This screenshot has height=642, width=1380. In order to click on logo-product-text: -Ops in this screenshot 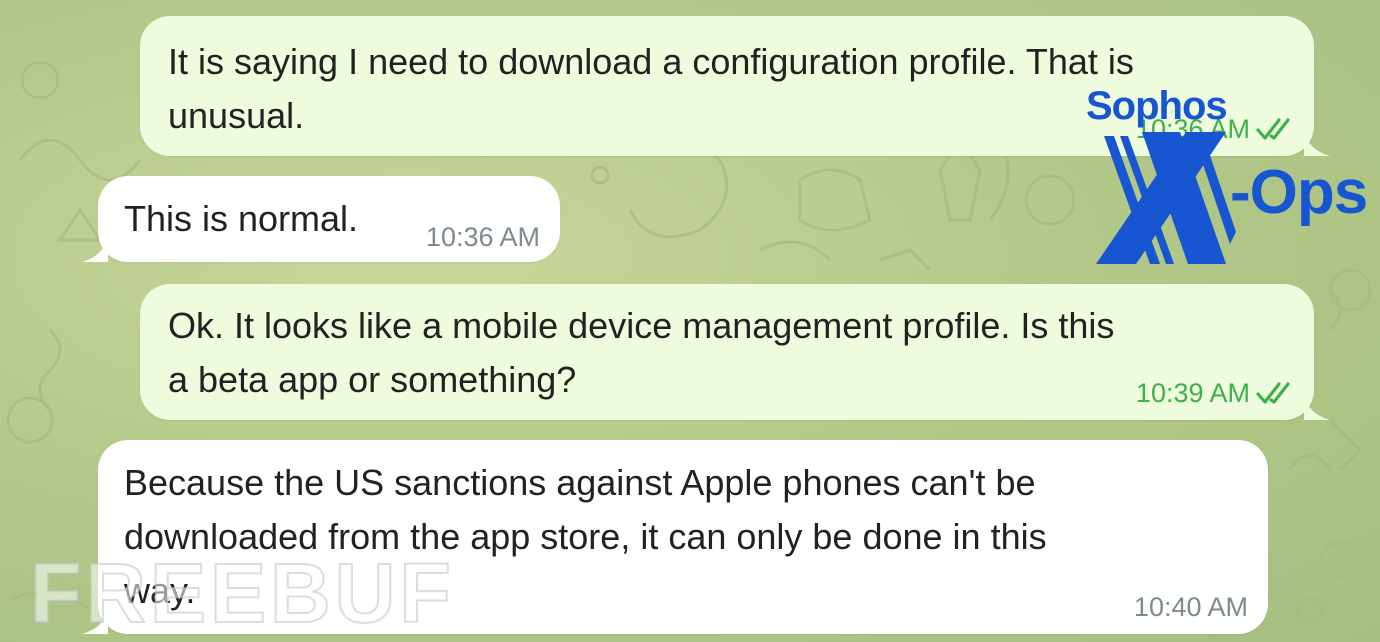, I will do `click(1299, 192)`.